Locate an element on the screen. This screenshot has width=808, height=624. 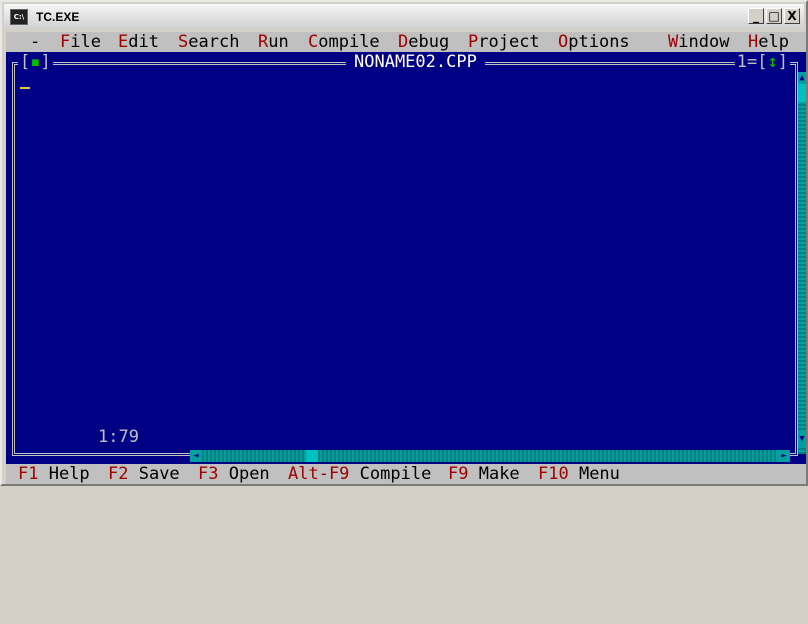
menu-search: Search is located at coordinates (208, 42).